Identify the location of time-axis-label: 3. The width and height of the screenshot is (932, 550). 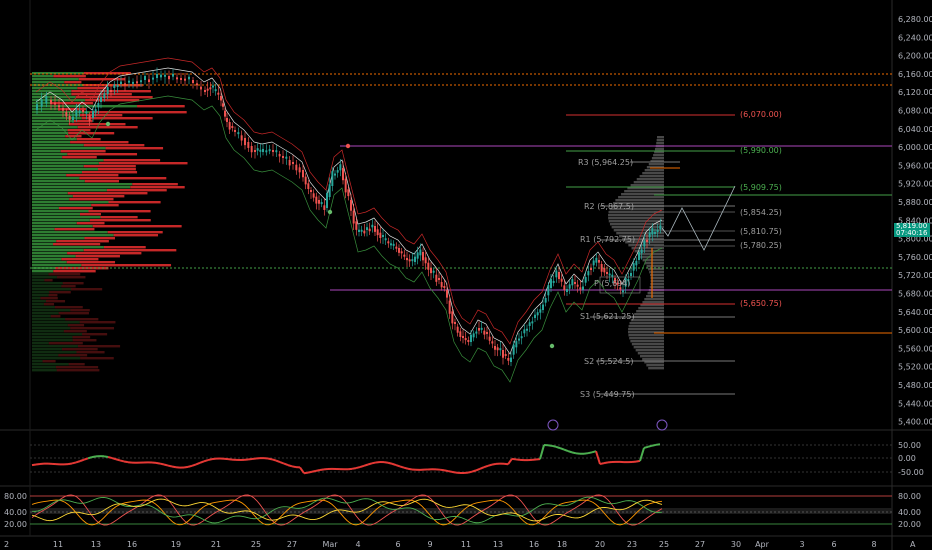
(801, 544).